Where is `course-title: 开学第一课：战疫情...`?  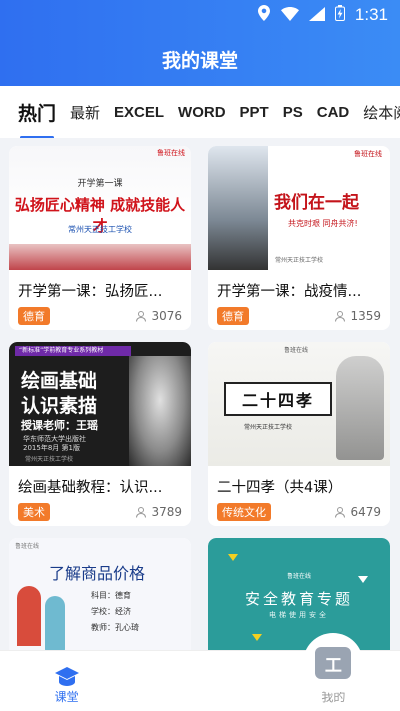 course-title: 开学第一课：战疫情... is located at coordinates (299, 286).